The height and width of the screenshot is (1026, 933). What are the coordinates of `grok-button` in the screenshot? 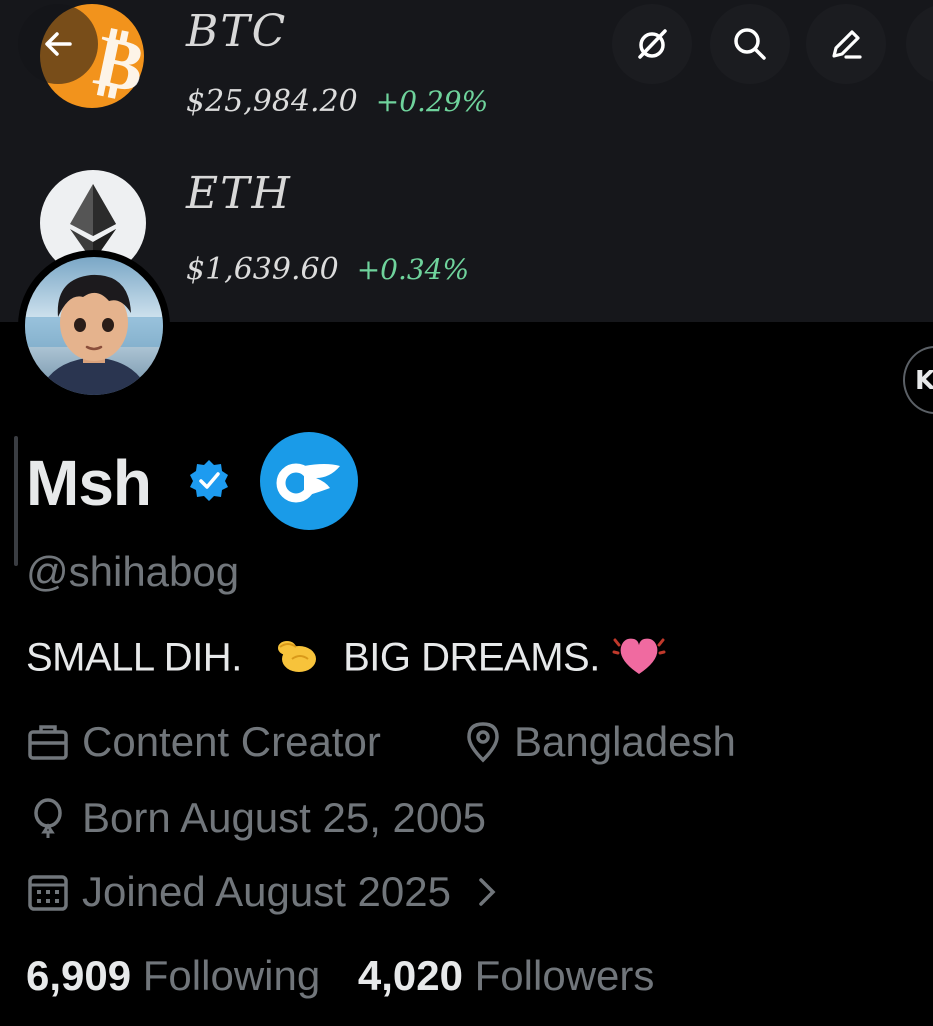 It's located at (652, 44).